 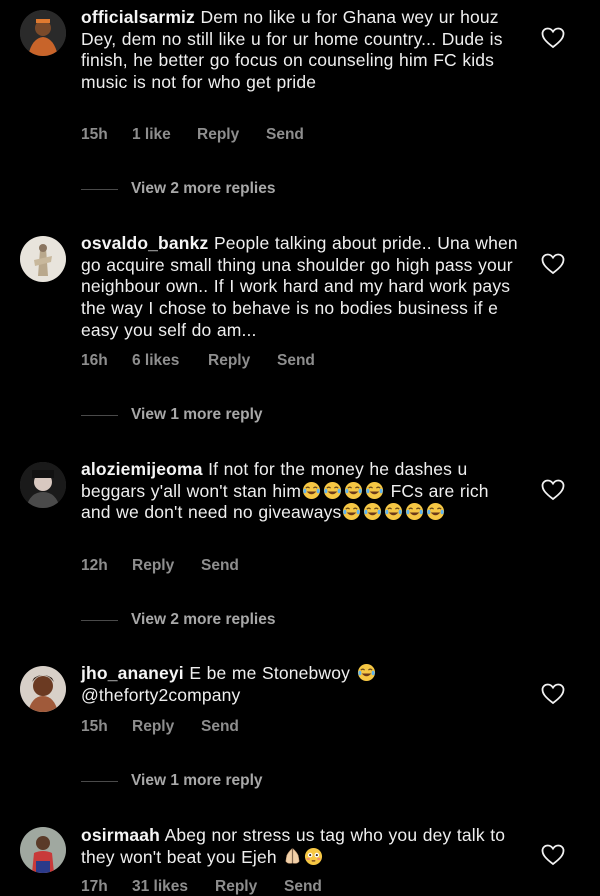 I want to click on comment-username: jho_ananeyi, so click(x=132, y=673).